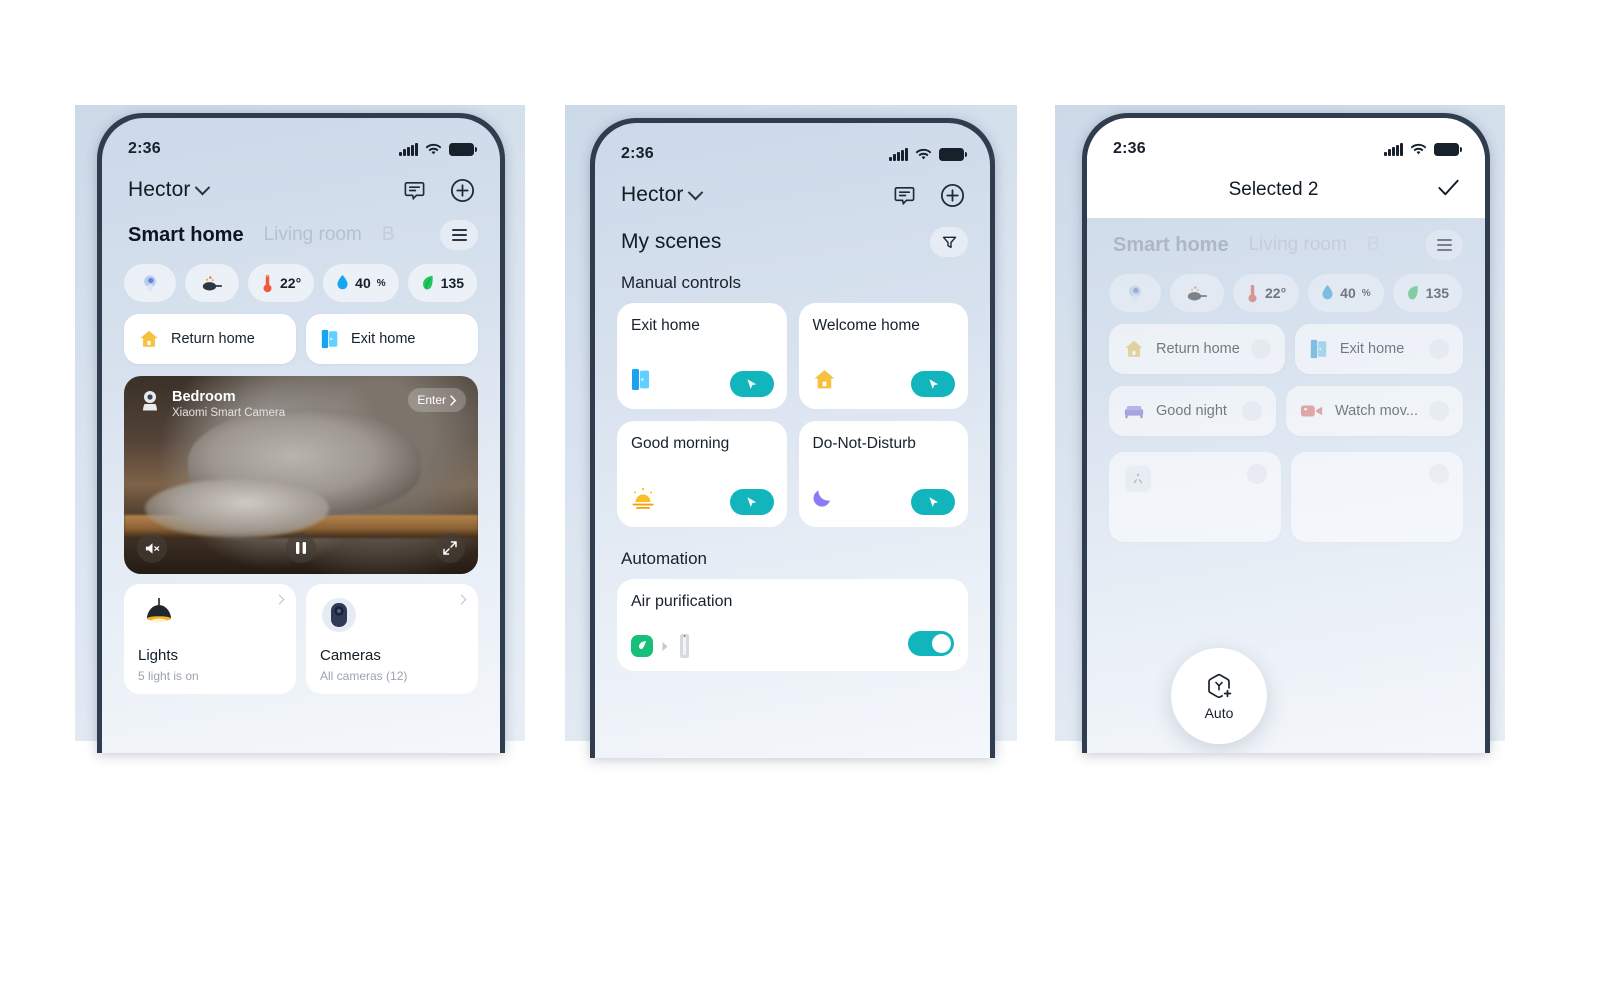  Describe the element at coordinates (392, 639) in the screenshot. I see `tile-cameras: Cameras All cameras (12)` at that location.